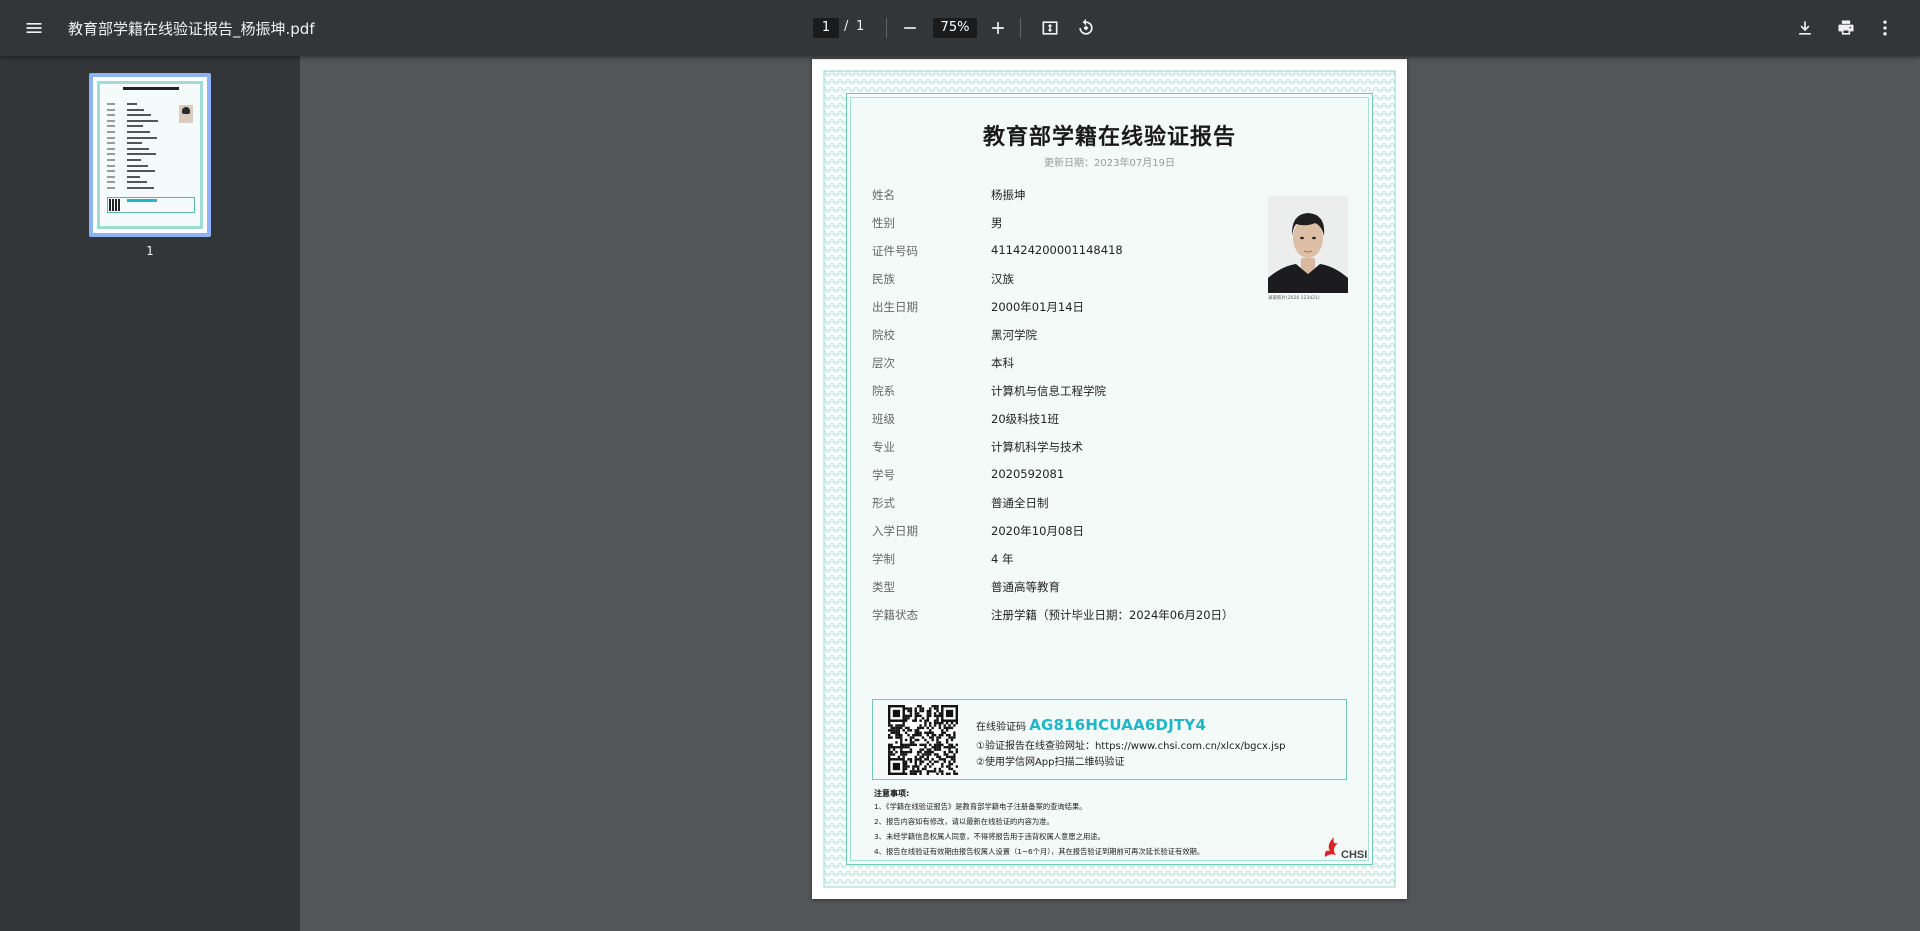  Describe the element at coordinates (191, 29) in the screenshot. I see `document-title: 教育部学籍在线验证报告_杨振坤.pdf` at that location.